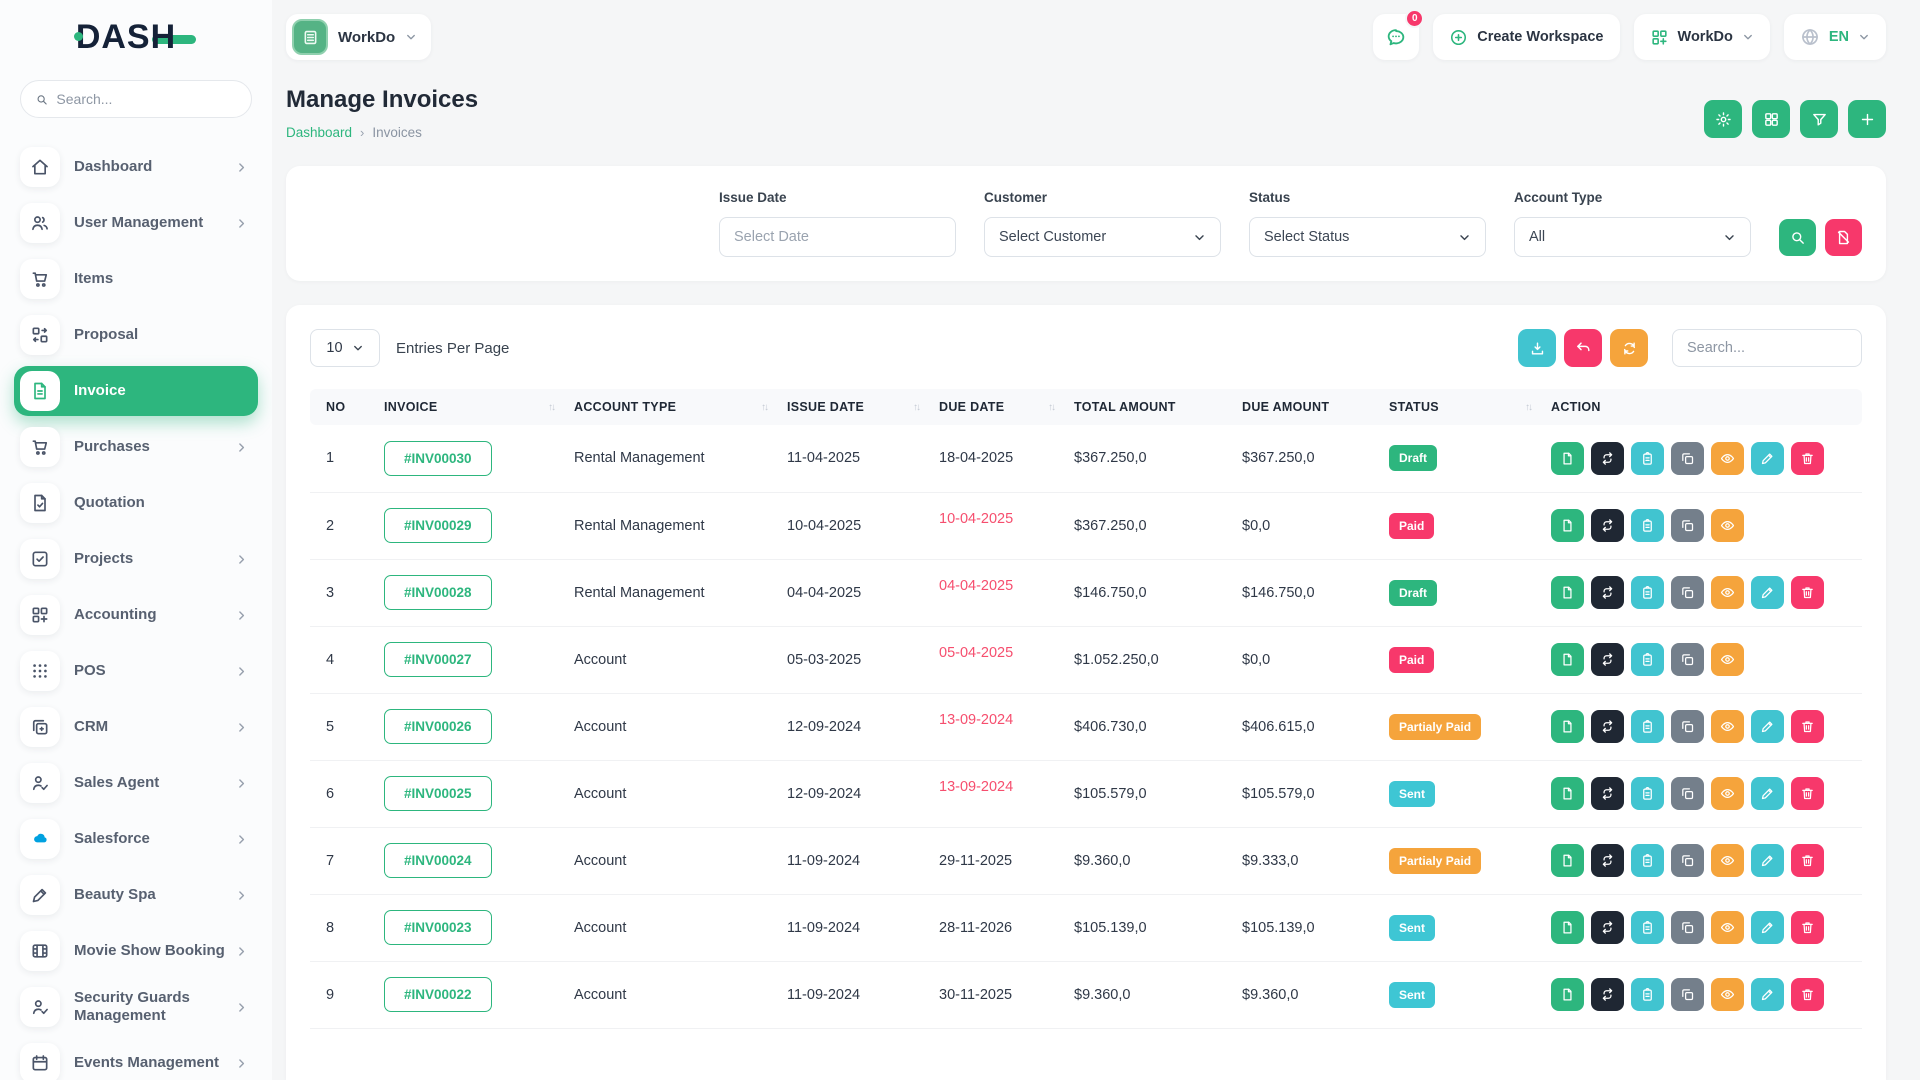  I want to click on column-header-issue-date: ISSUE DATE ↑↓, so click(853, 407).